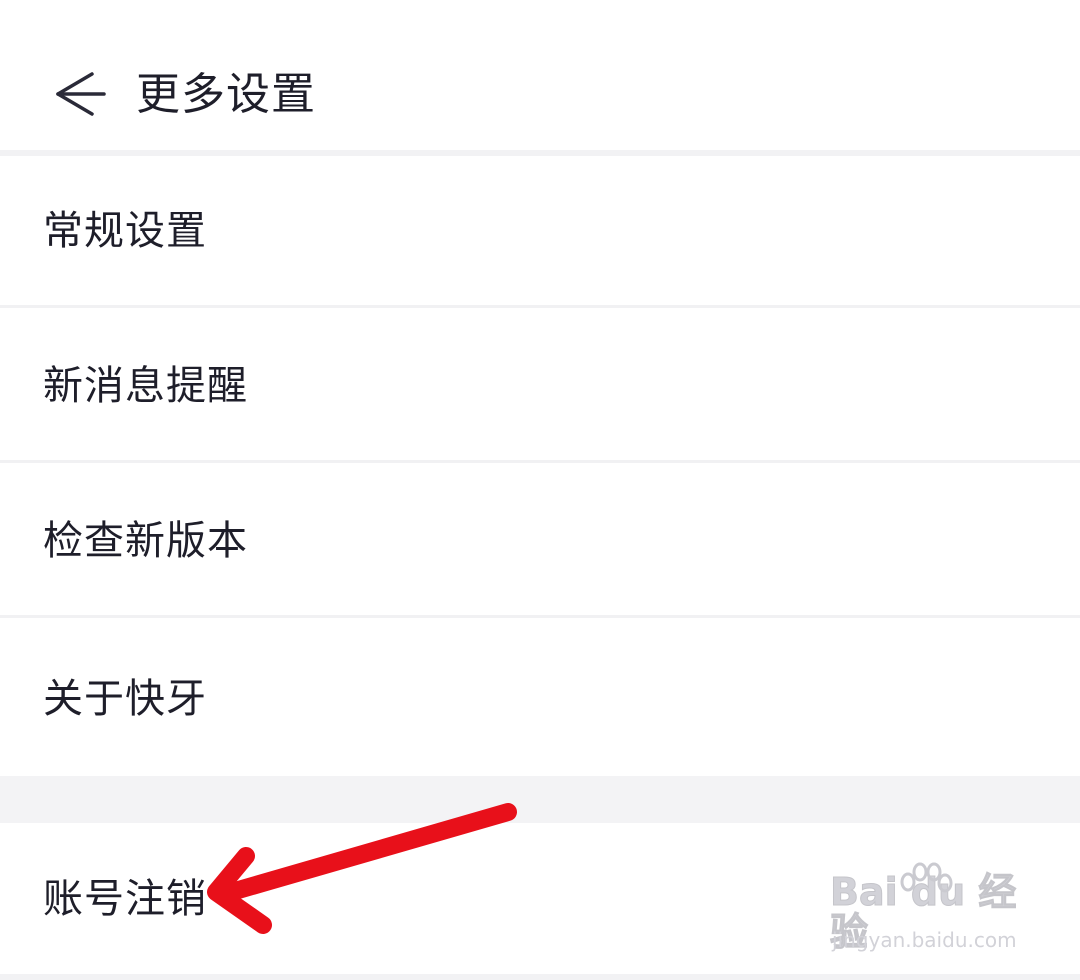 This screenshot has height=980, width=1080. Describe the element at coordinates (226, 94) in the screenshot. I see `page-title: 更多设置` at that location.